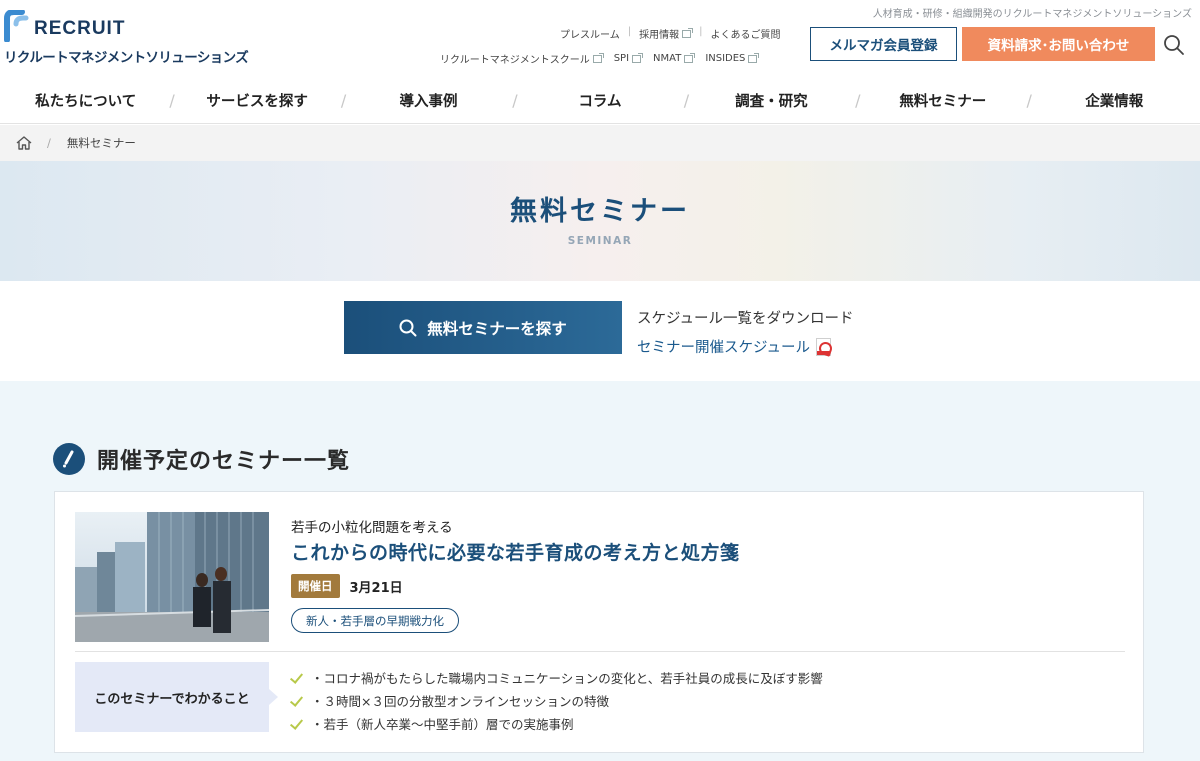 This screenshot has height=761, width=1200. I want to click on newsletter-signup-button: メルマガ会員登録, so click(883, 44).